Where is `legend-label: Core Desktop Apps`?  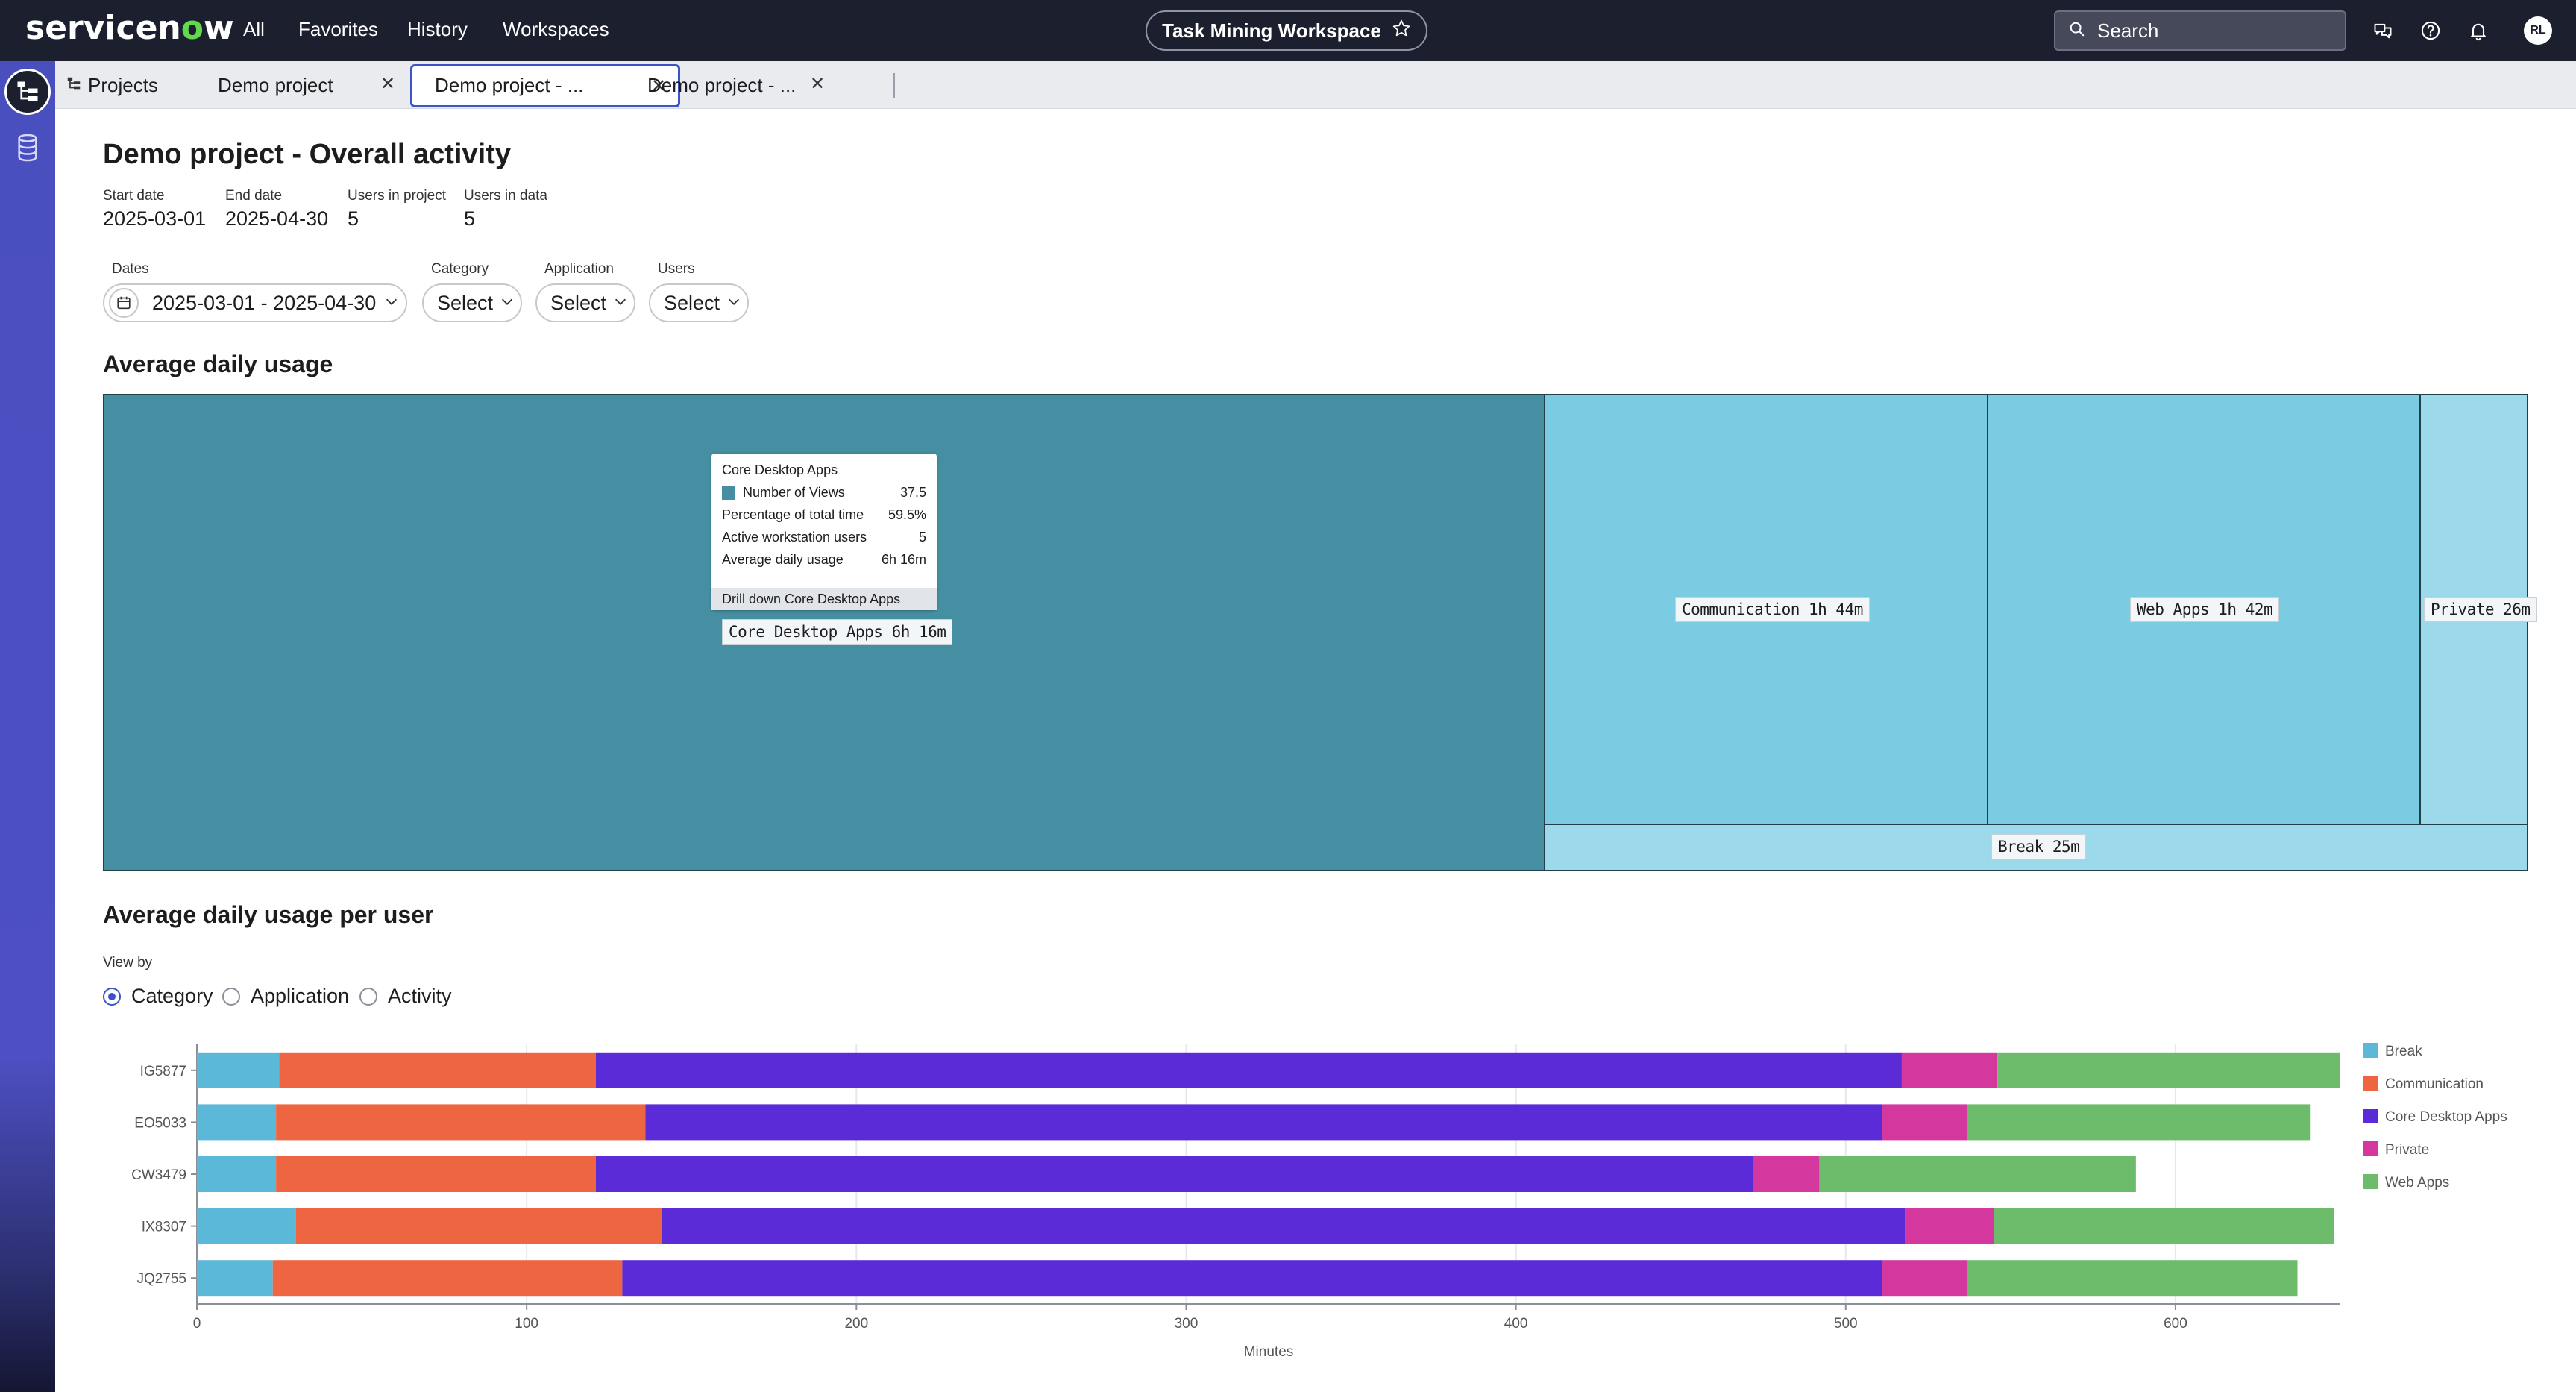 legend-label: Core Desktop Apps is located at coordinates (2446, 1117).